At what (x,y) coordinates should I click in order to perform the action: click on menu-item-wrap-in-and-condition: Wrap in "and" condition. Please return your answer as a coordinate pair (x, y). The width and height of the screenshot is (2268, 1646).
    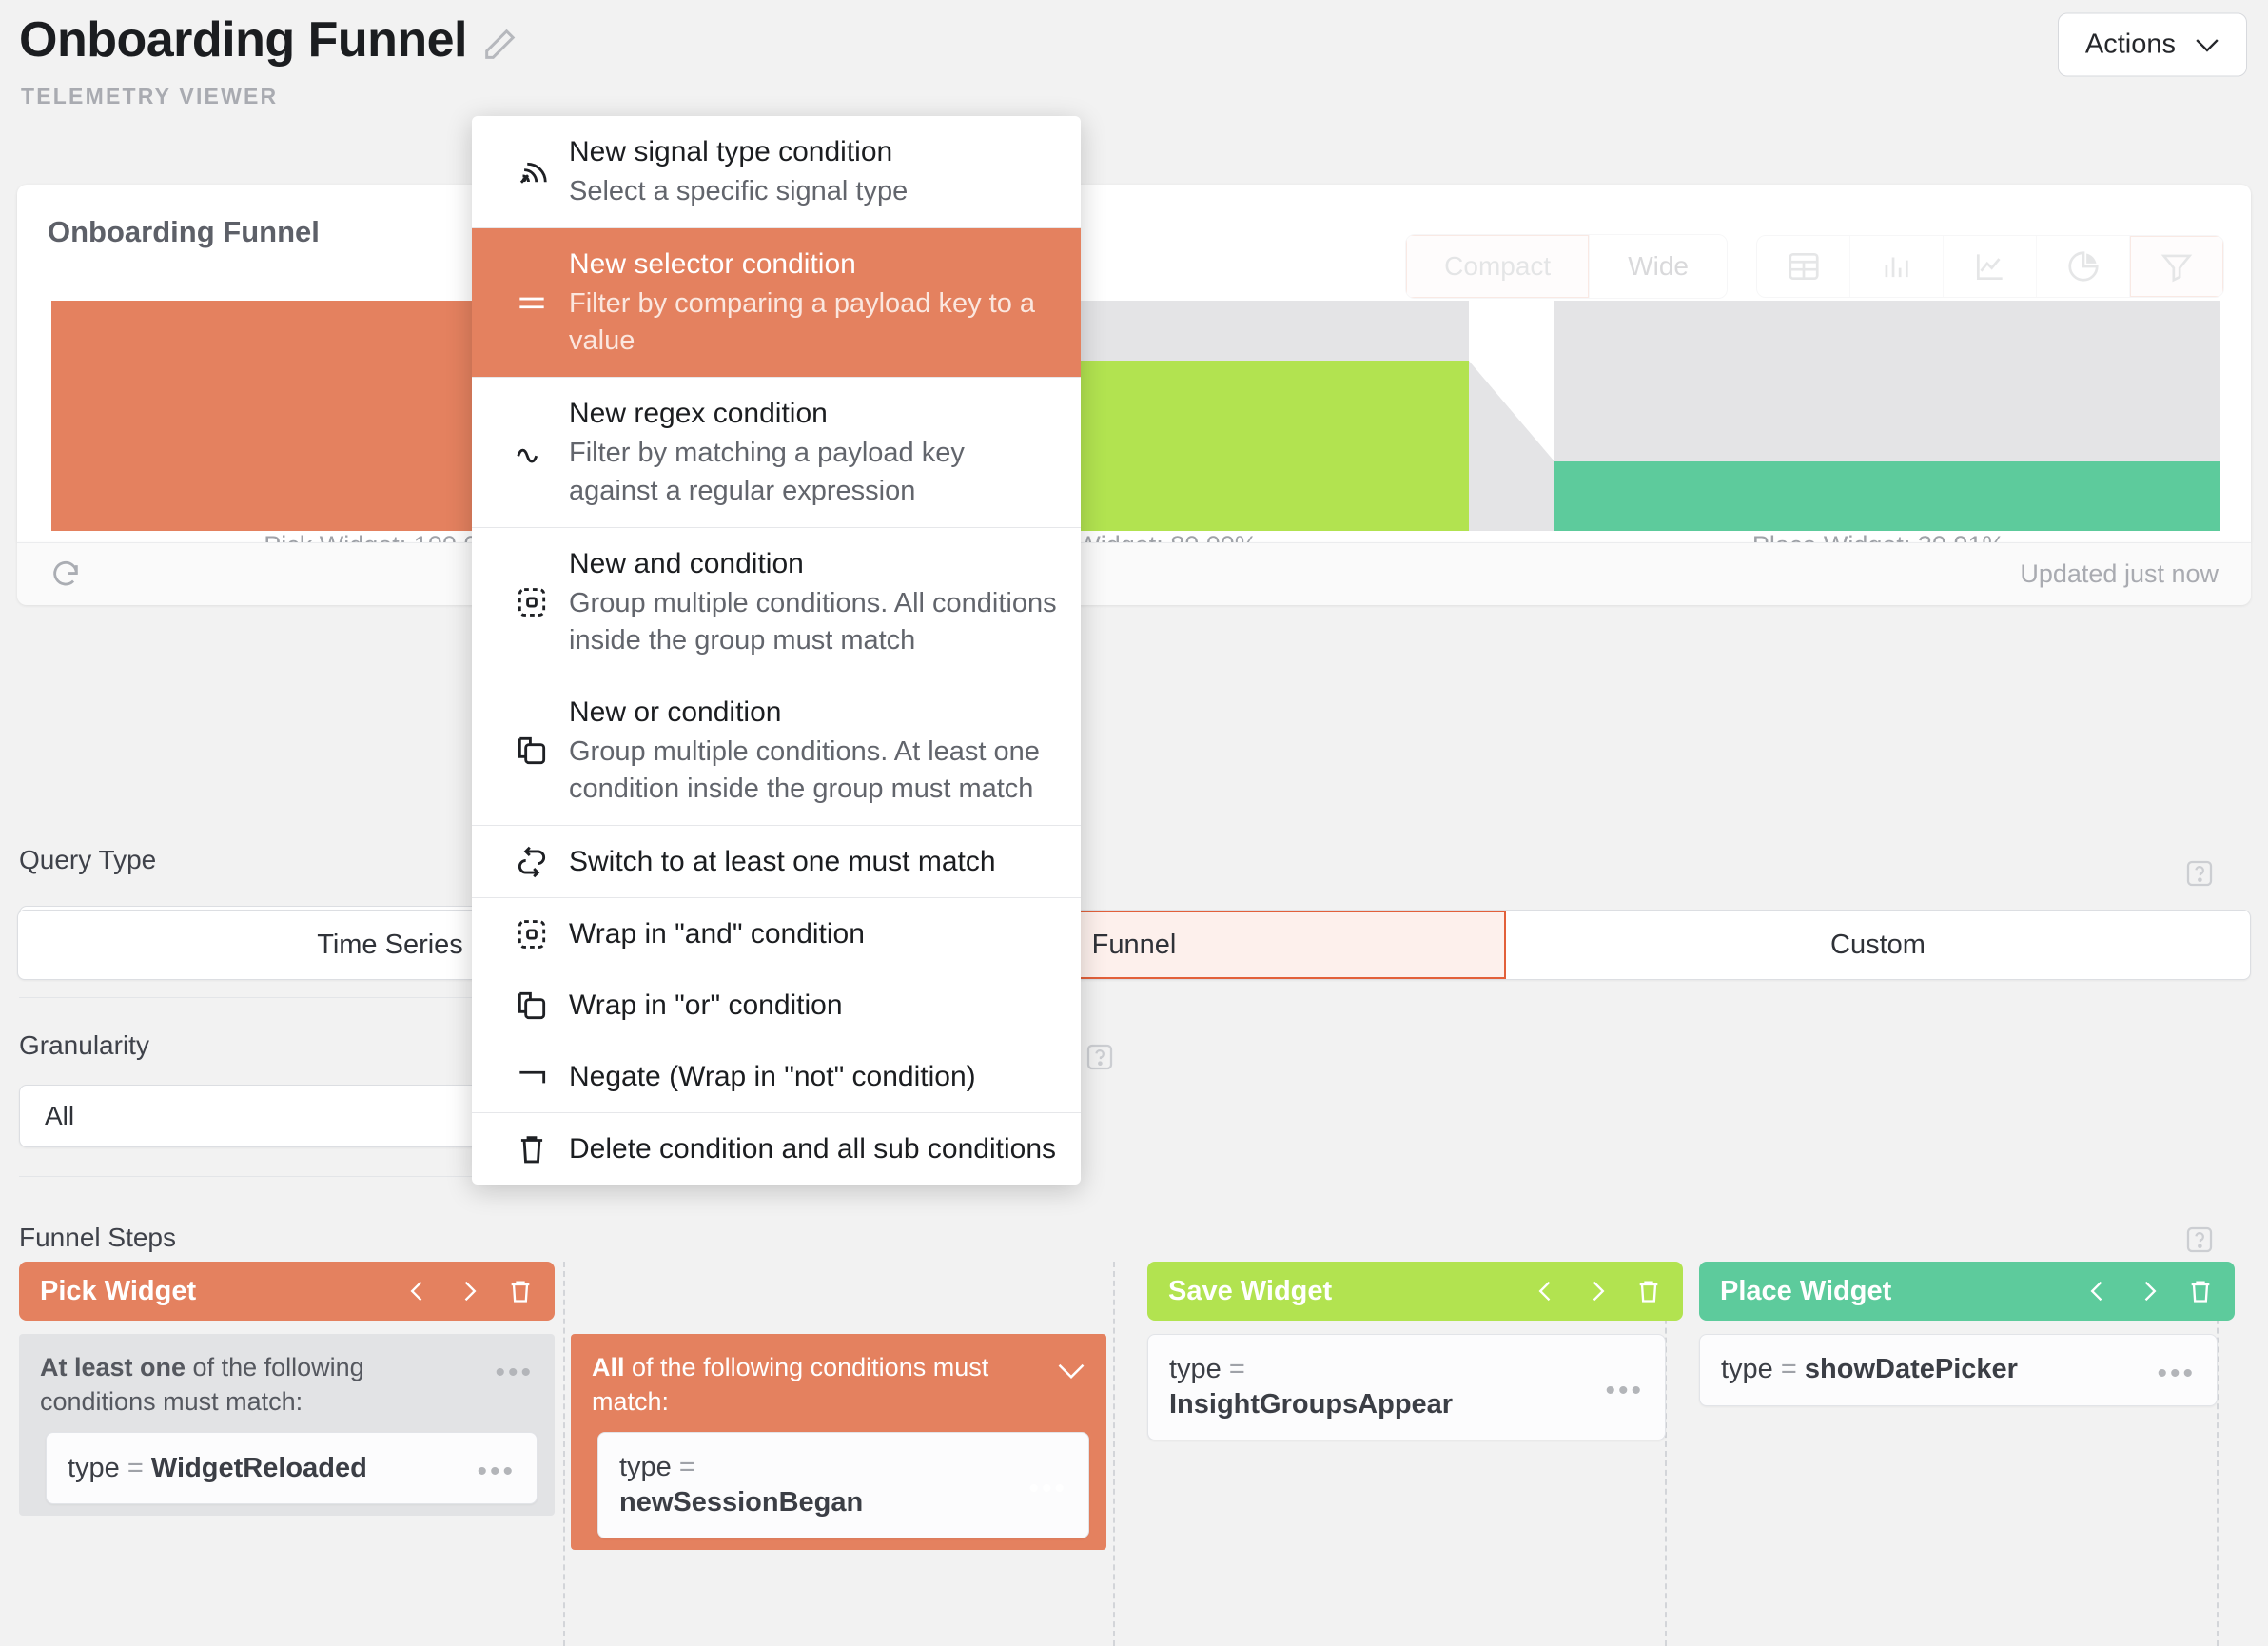
    Looking at the image, I should click on (776, 934).